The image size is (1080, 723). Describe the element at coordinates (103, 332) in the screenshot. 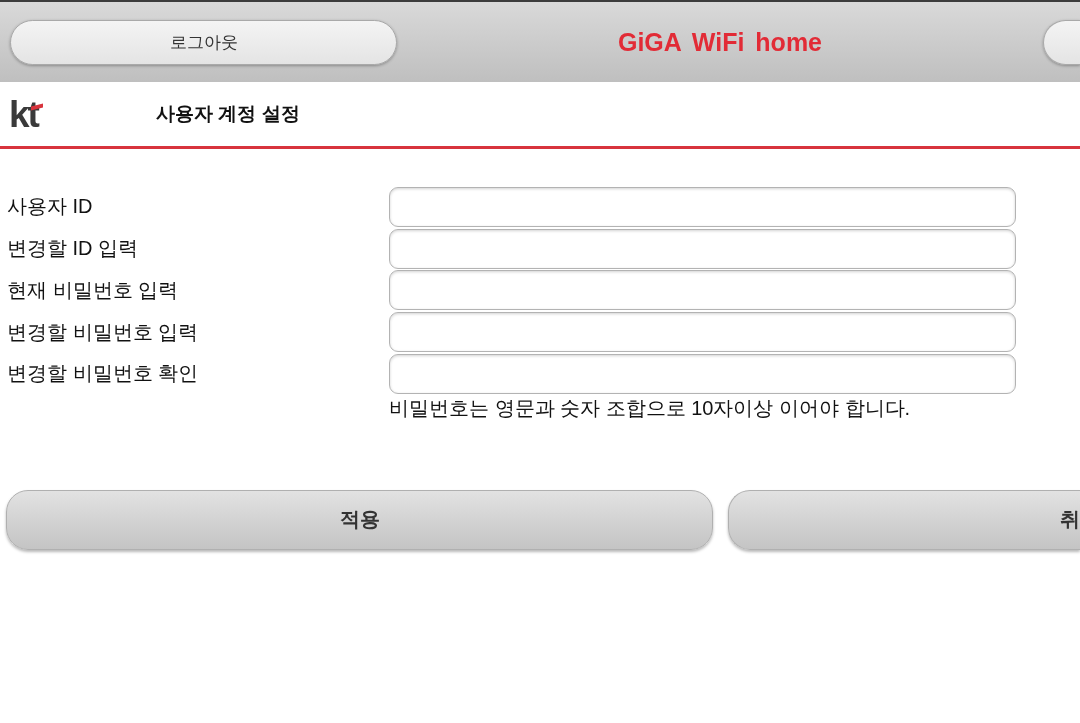

I see `field-label: 변경할 비밀번호 입력` at that location.